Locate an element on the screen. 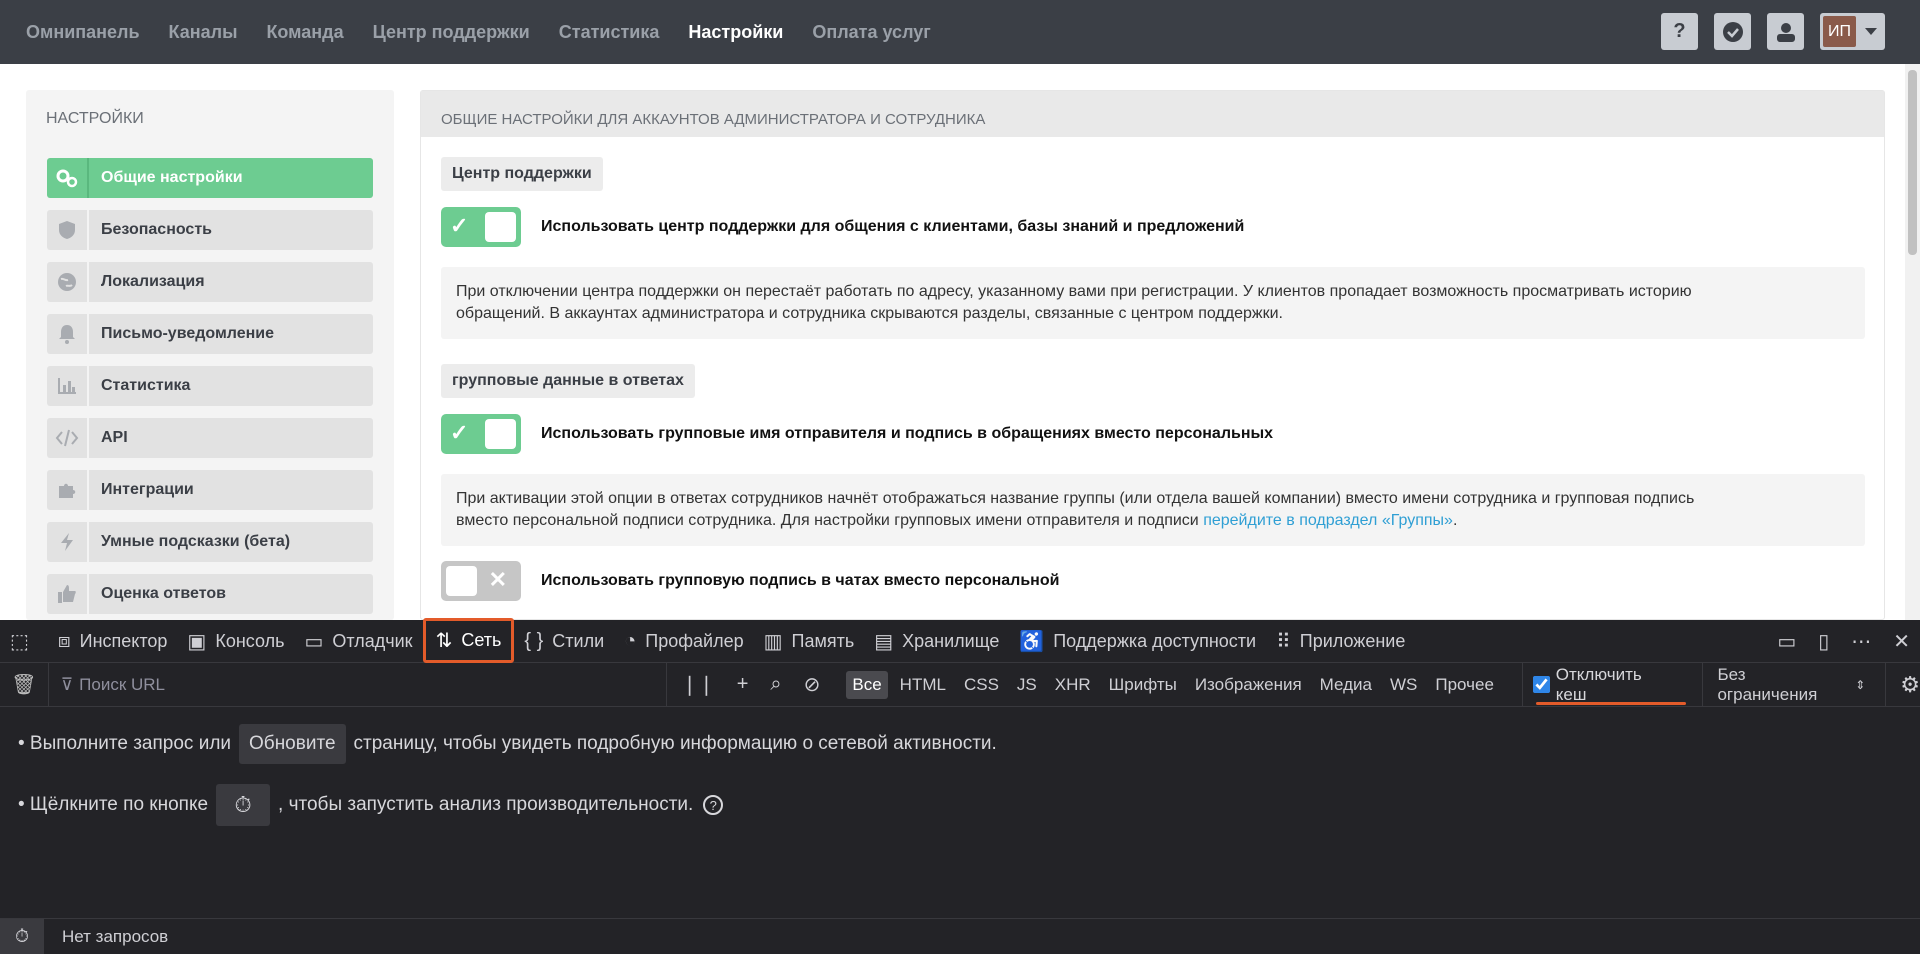  pause-icon: ❘❘ is located at coordinates (698, 684).